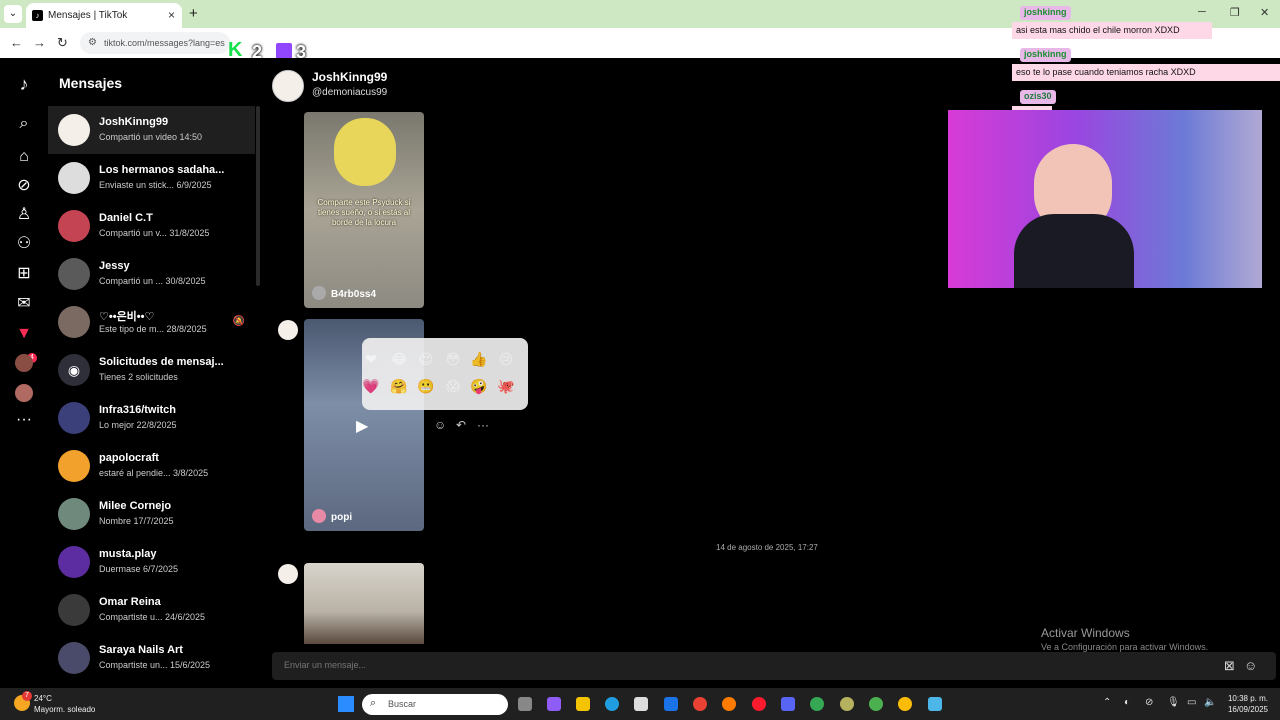 This screenshot has width=1280, height=720. I want to click on friends-icon: ⚇, so click(24, 244).